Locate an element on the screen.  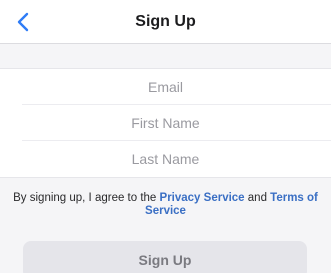
chevron-left-icon is located at coordinates (23, 22).